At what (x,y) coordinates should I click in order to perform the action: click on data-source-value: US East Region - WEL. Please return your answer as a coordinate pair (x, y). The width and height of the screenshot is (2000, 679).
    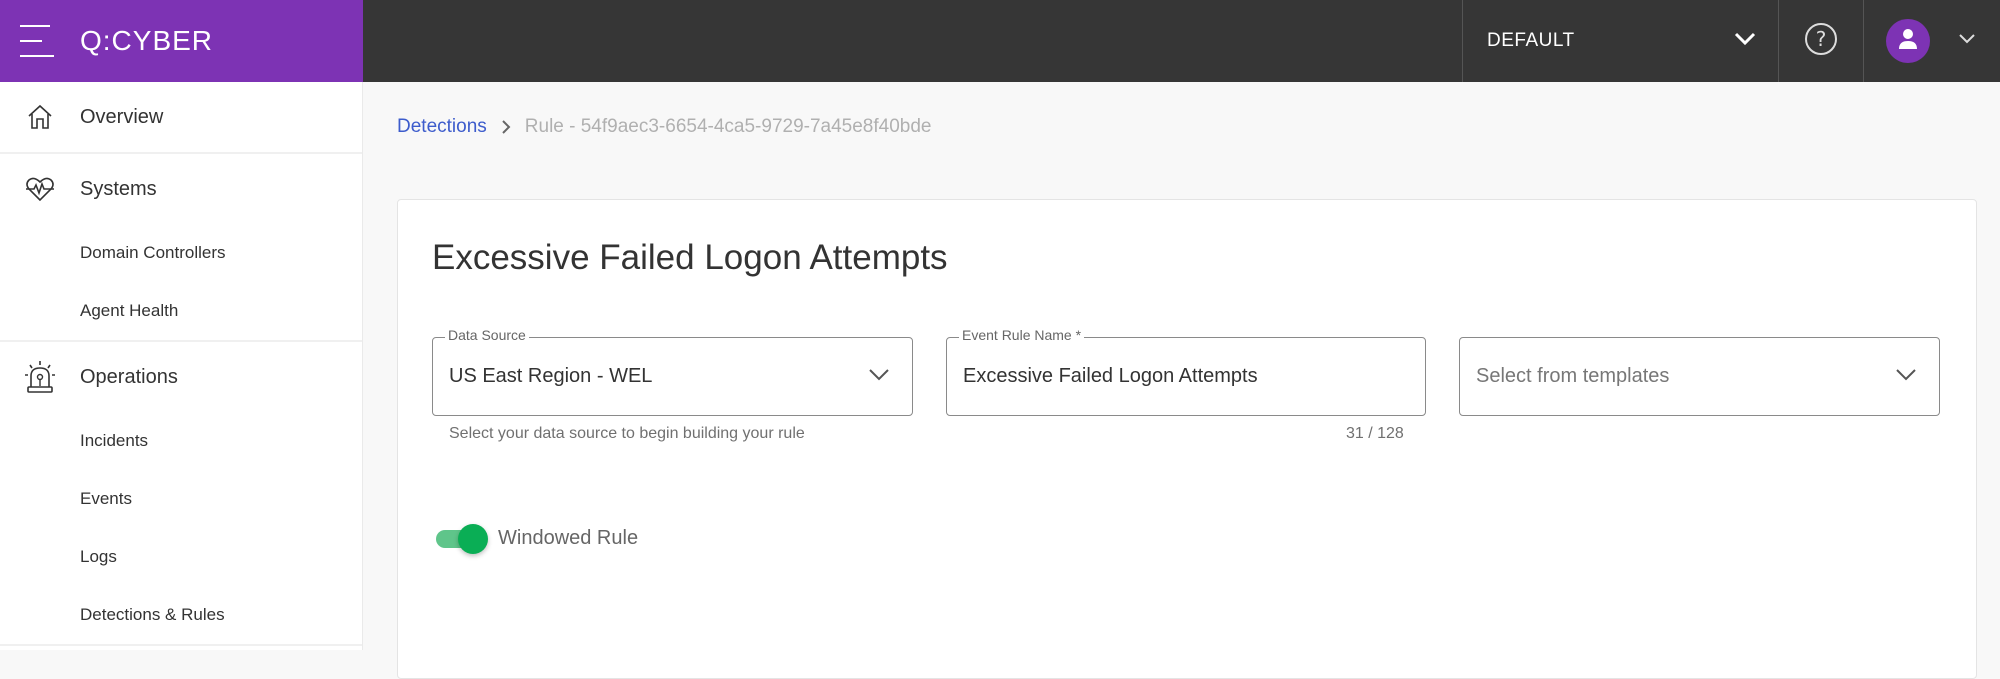
    Looking at the image, I should click on (551, 376).